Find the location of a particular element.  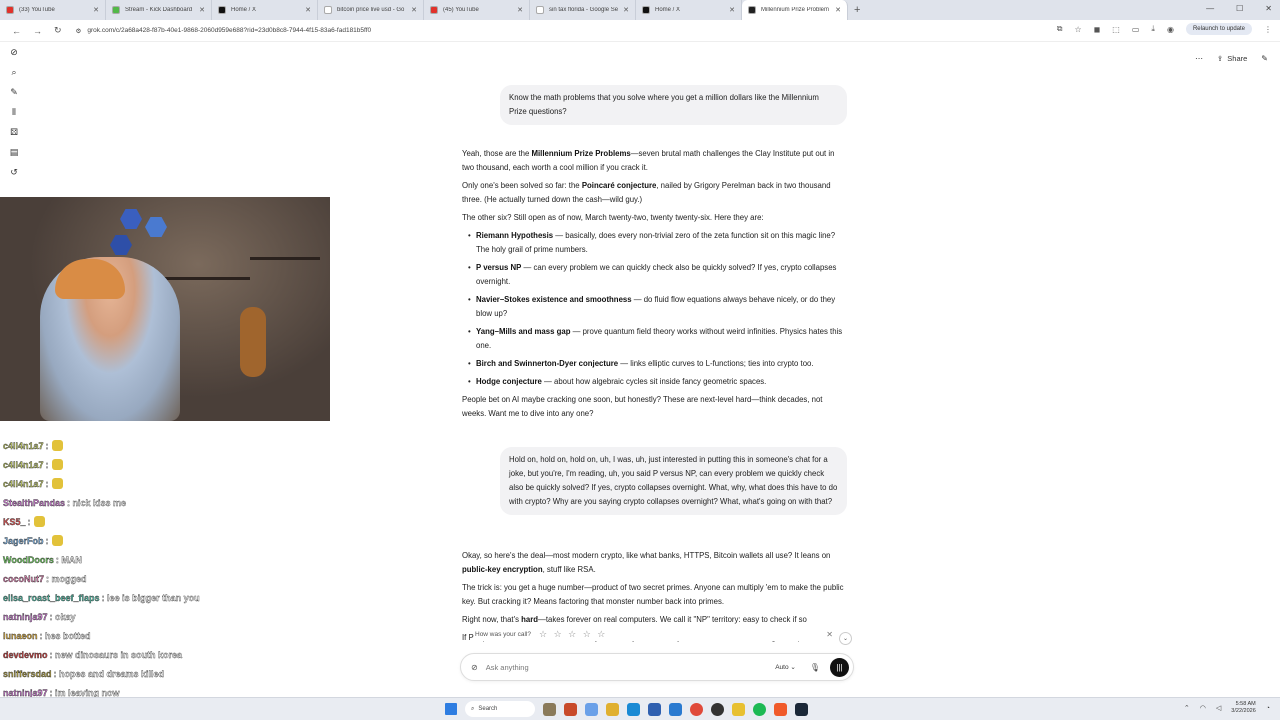

history-icon: ↺ is located at coordinates (14, 172).